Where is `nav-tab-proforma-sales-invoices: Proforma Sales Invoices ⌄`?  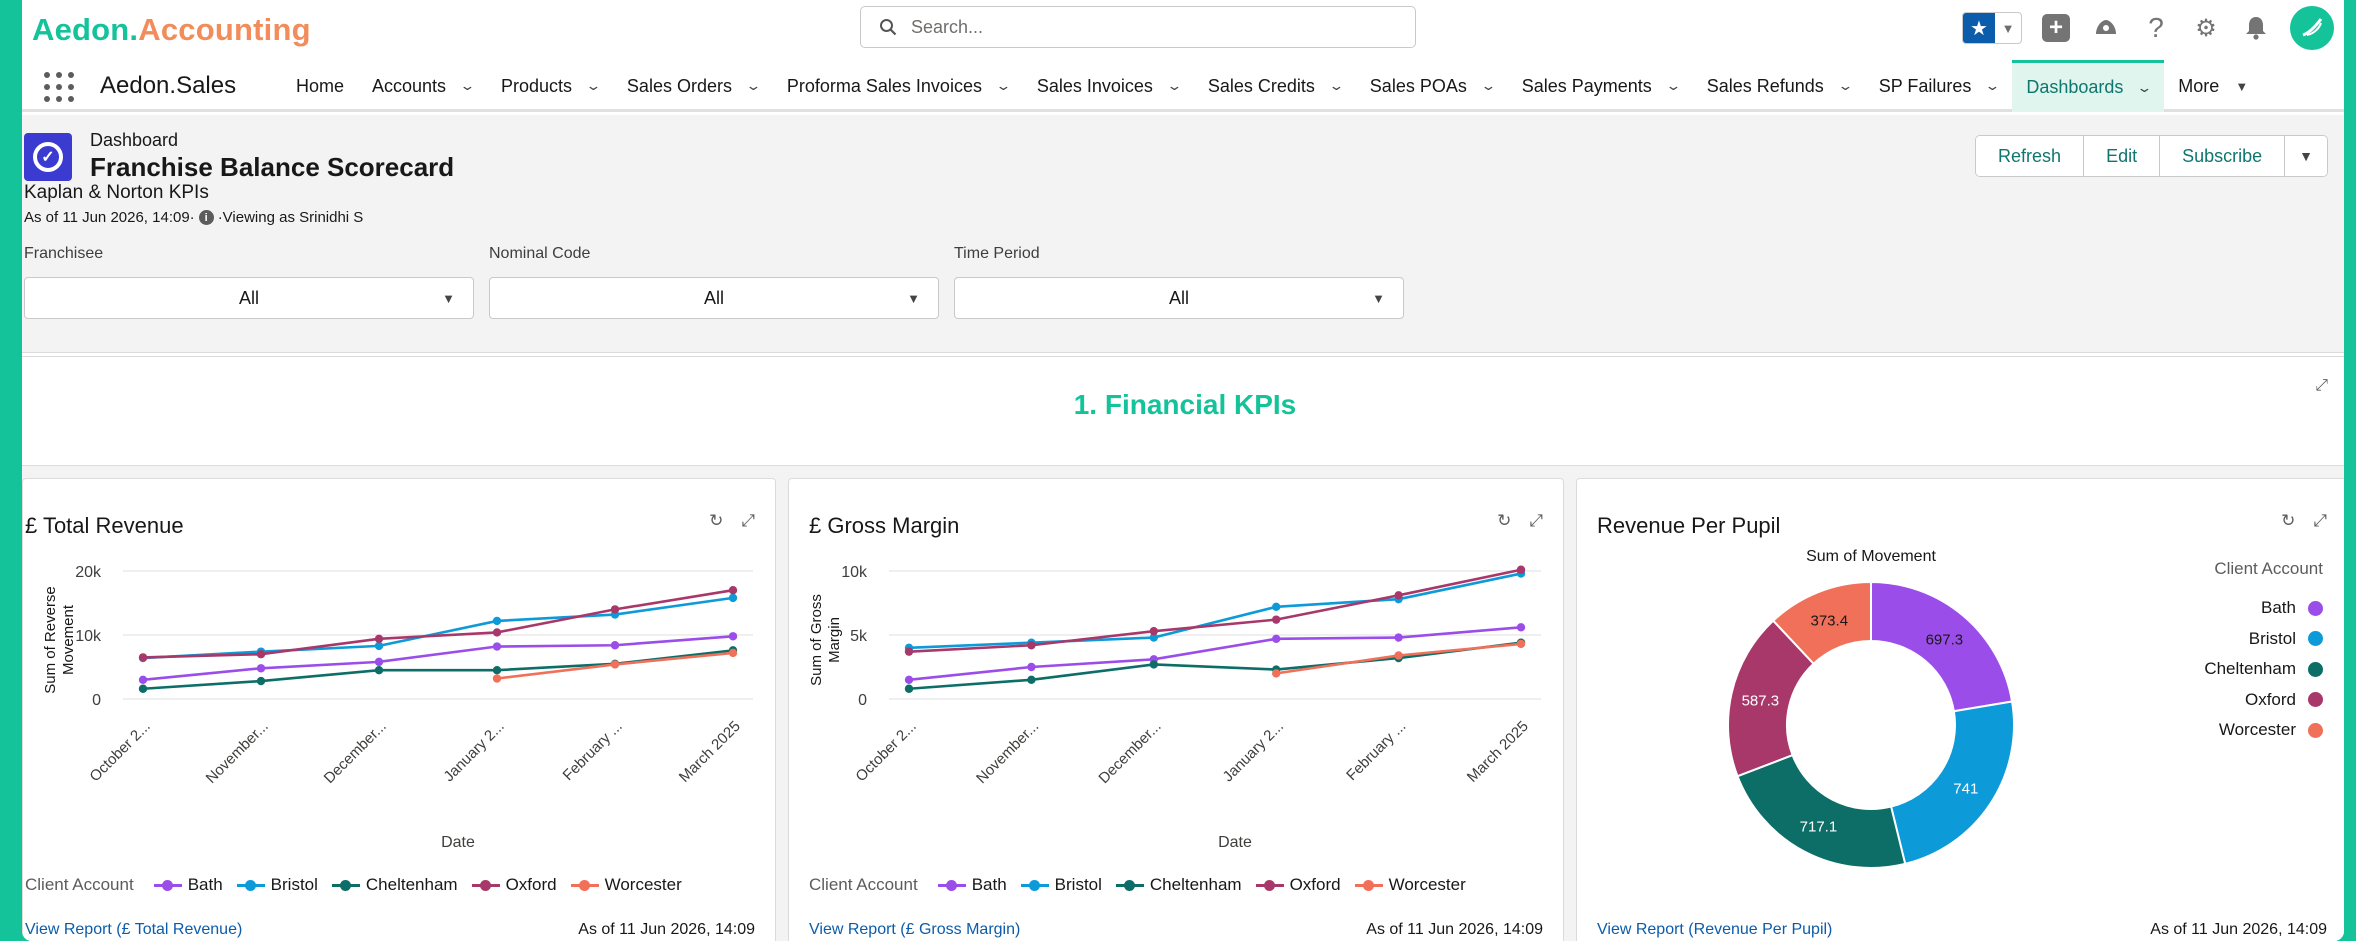
nav-tab-proforma-sales-invoices: Proforma Sales Invoices ⌄ is located at coordinates (898, 86).